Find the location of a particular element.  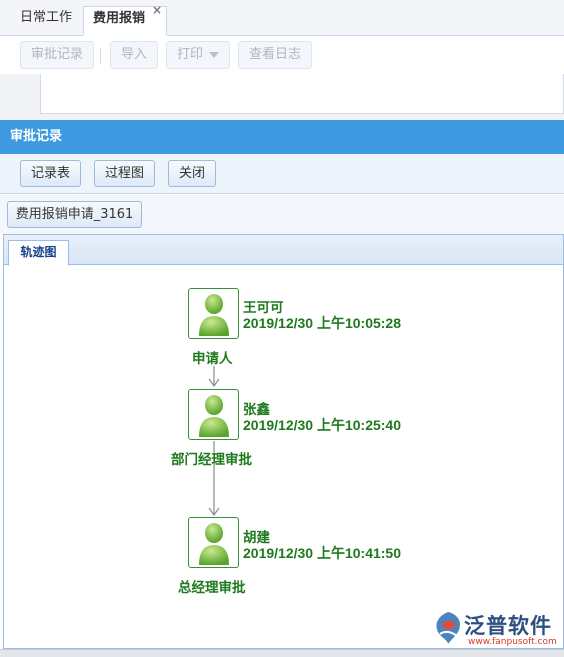

flow-node-dept-manager is located at coordinates (213, 414).